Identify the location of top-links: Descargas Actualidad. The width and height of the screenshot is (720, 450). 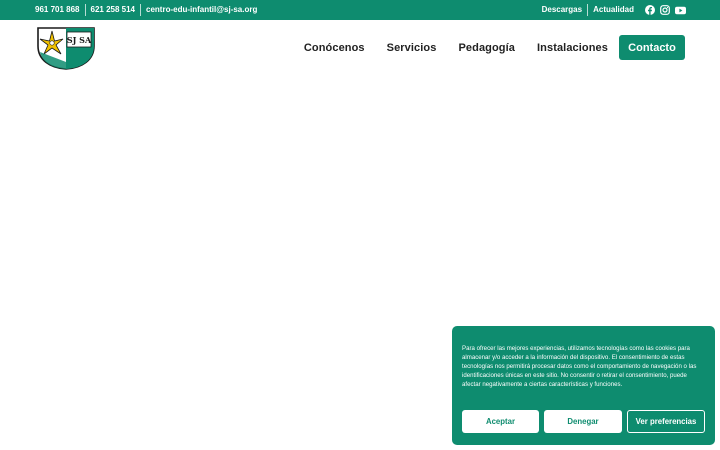
(611, 10).